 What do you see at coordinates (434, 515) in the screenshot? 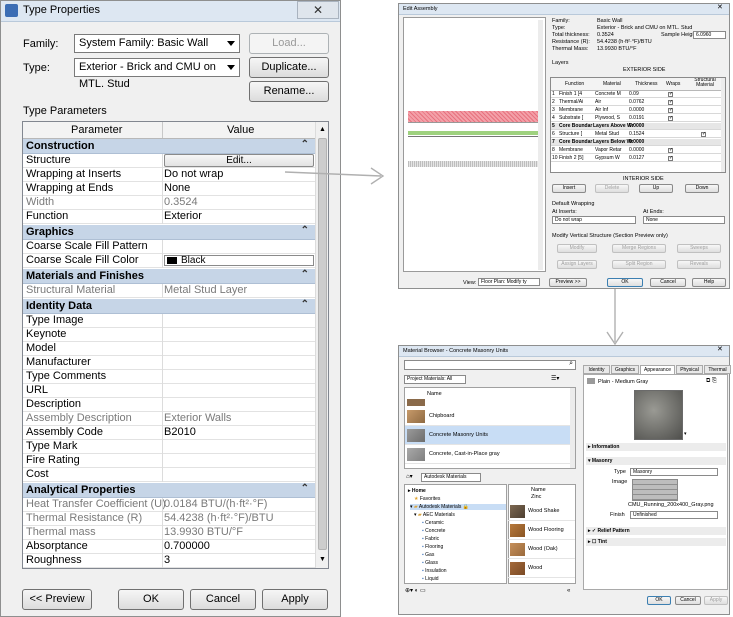
I see `tree-aec-materials: ▾ ▰ AEC Materials` at bounding box center [434, 515].